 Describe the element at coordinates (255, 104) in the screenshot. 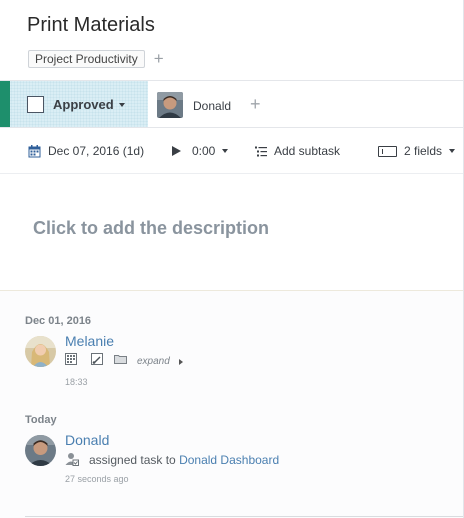

I see `add-assignee-button: +` at that location.